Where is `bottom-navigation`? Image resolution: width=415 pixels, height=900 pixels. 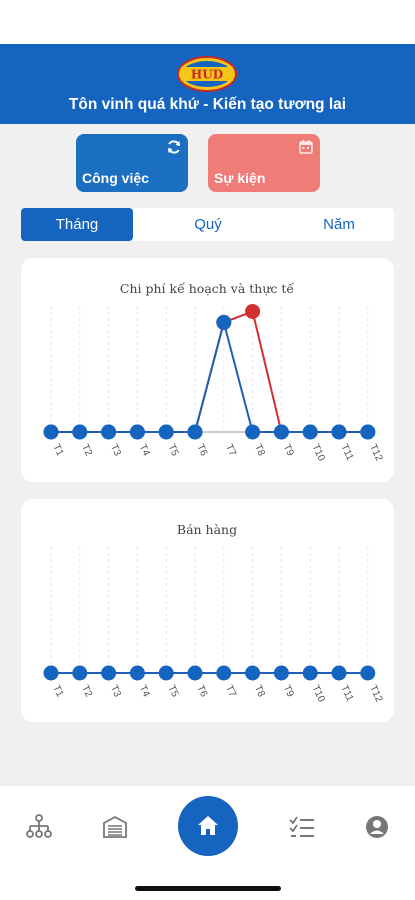 bottom-navigation is located at coordinates (207, 843).